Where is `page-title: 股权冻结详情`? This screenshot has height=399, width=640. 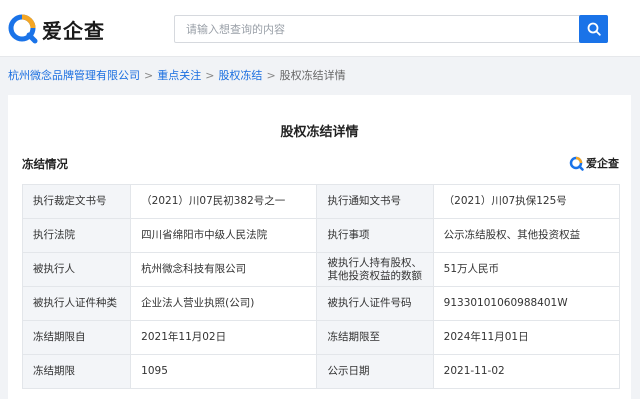 page-title: 股权冻结详情 is located at coordinates (319, 132).